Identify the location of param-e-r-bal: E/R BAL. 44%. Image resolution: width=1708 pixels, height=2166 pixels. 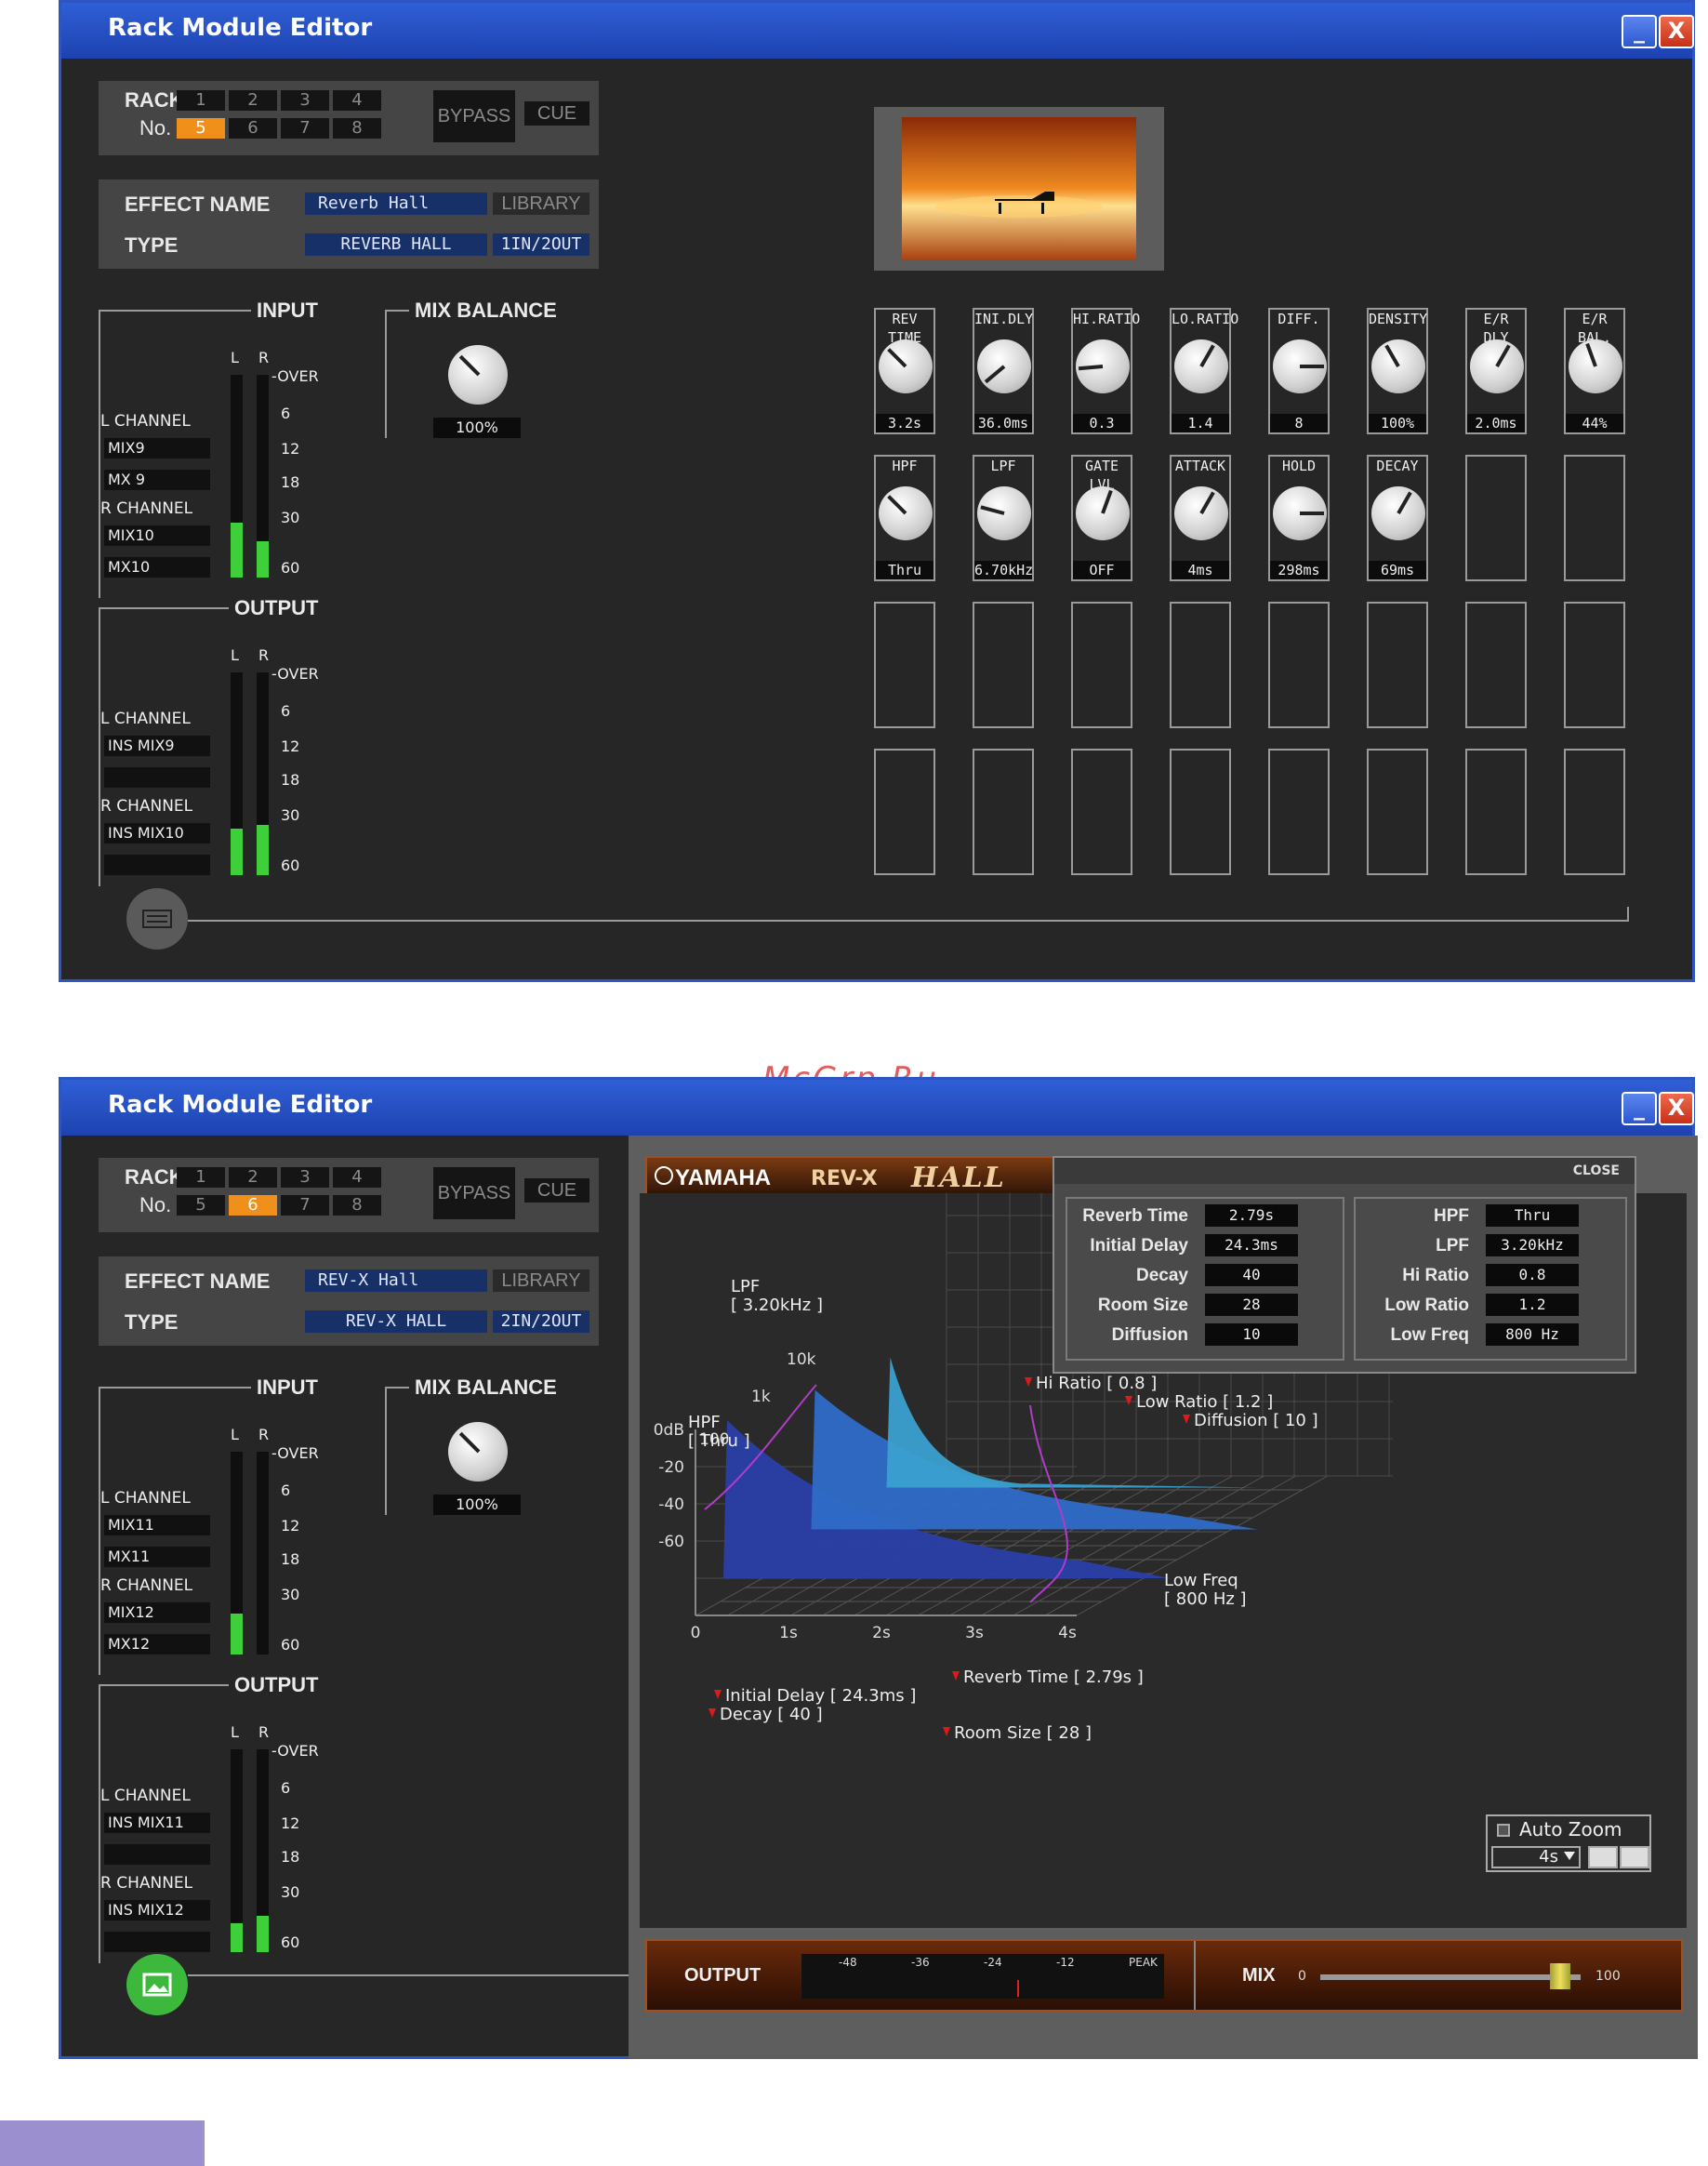
(1594, 371).